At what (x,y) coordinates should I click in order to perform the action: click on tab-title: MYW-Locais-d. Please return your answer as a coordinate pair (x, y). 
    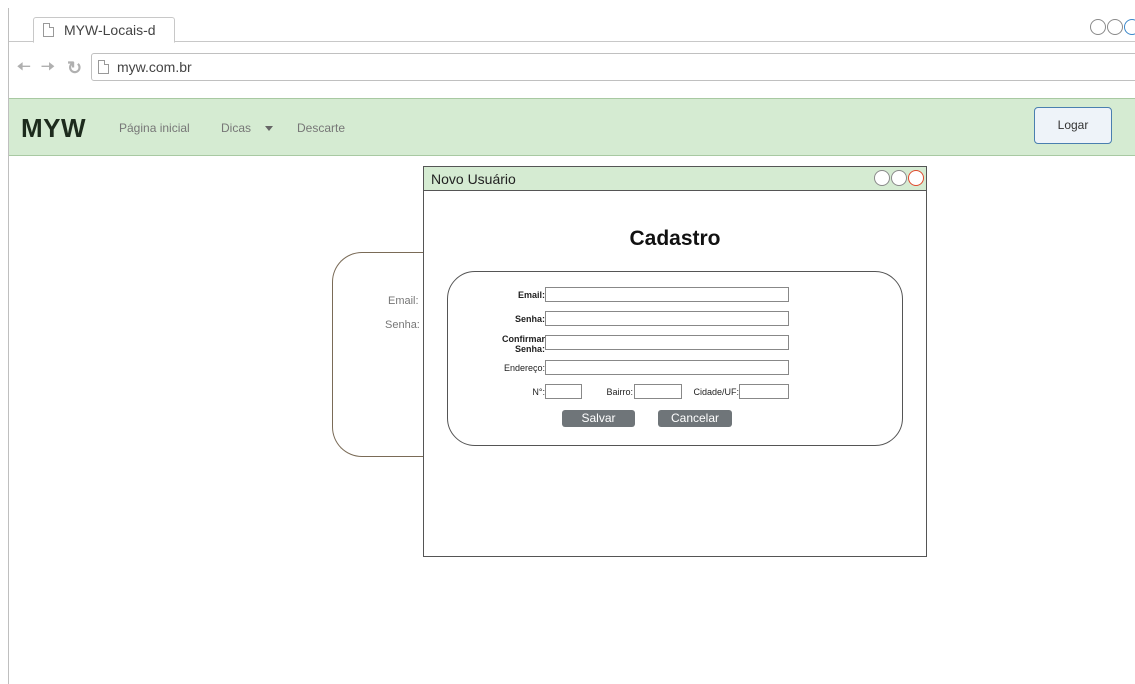
    Looking at the image, I should click on (110, 30).